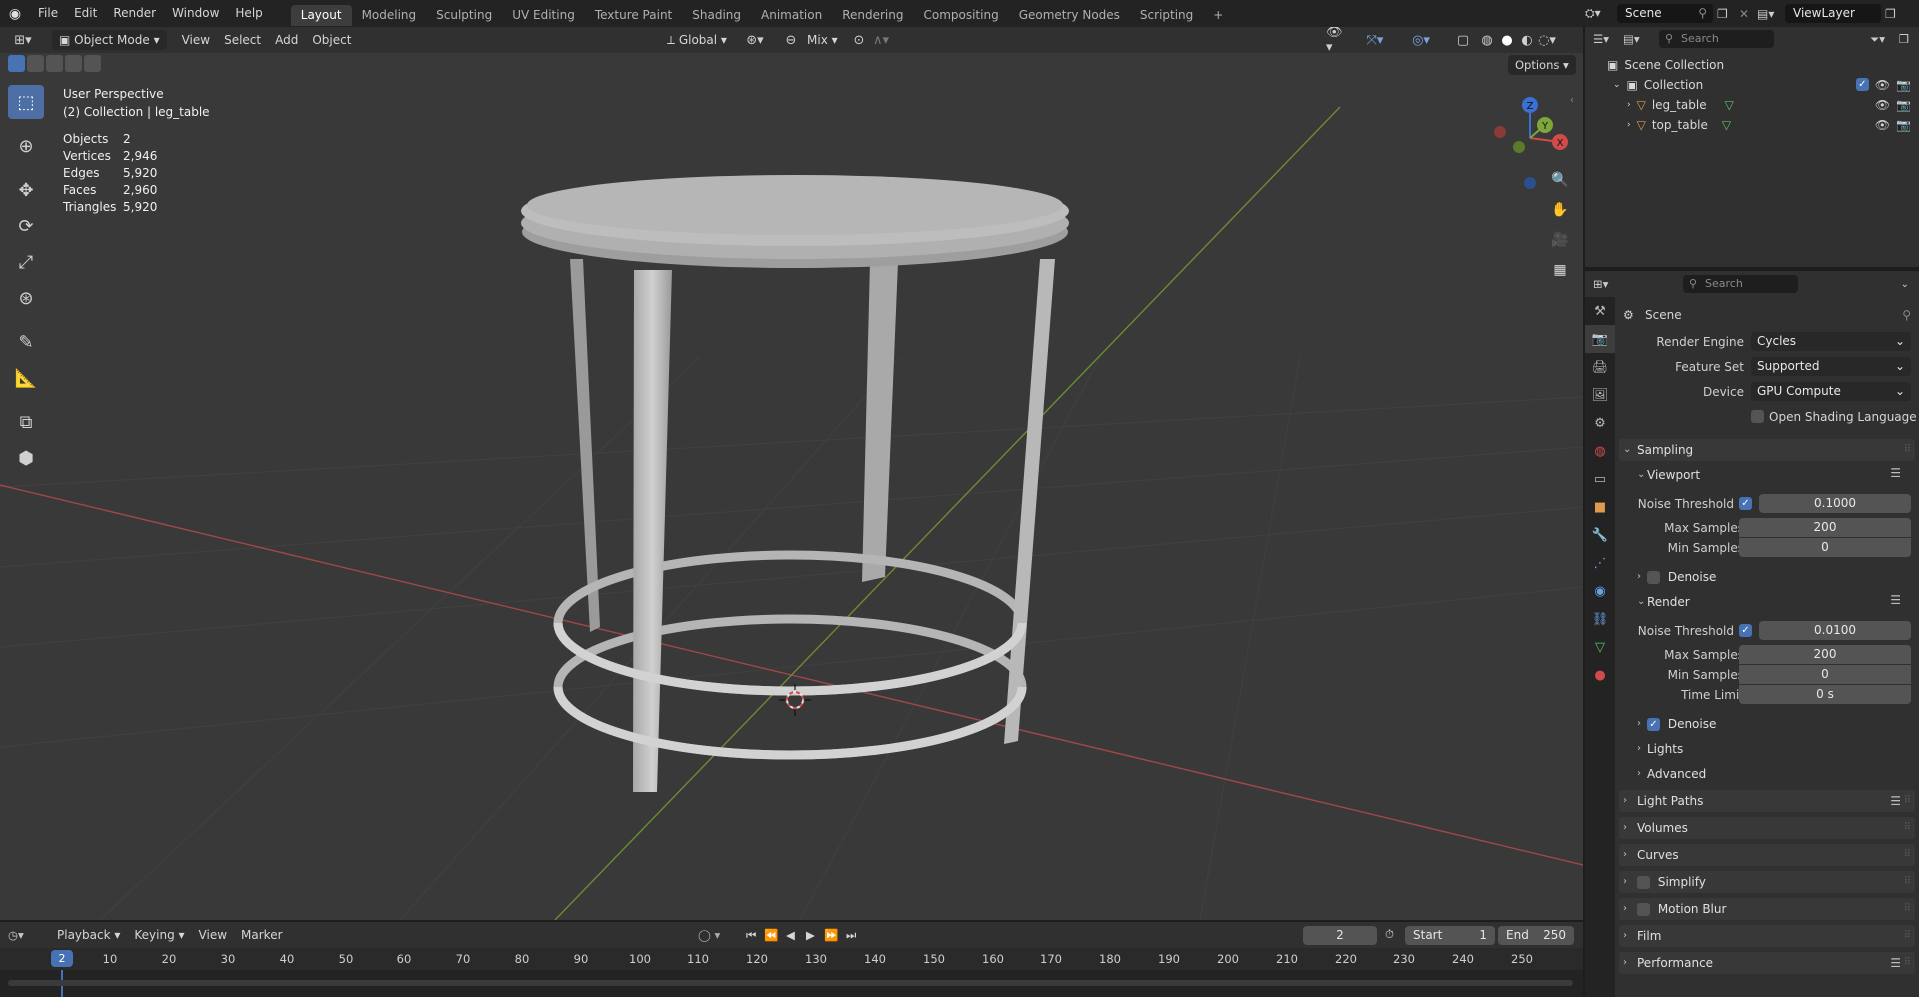  Describe the element at coordinates (1560, 210) in the screenshot. I see `pan-hand-icon: ✋` at that location.